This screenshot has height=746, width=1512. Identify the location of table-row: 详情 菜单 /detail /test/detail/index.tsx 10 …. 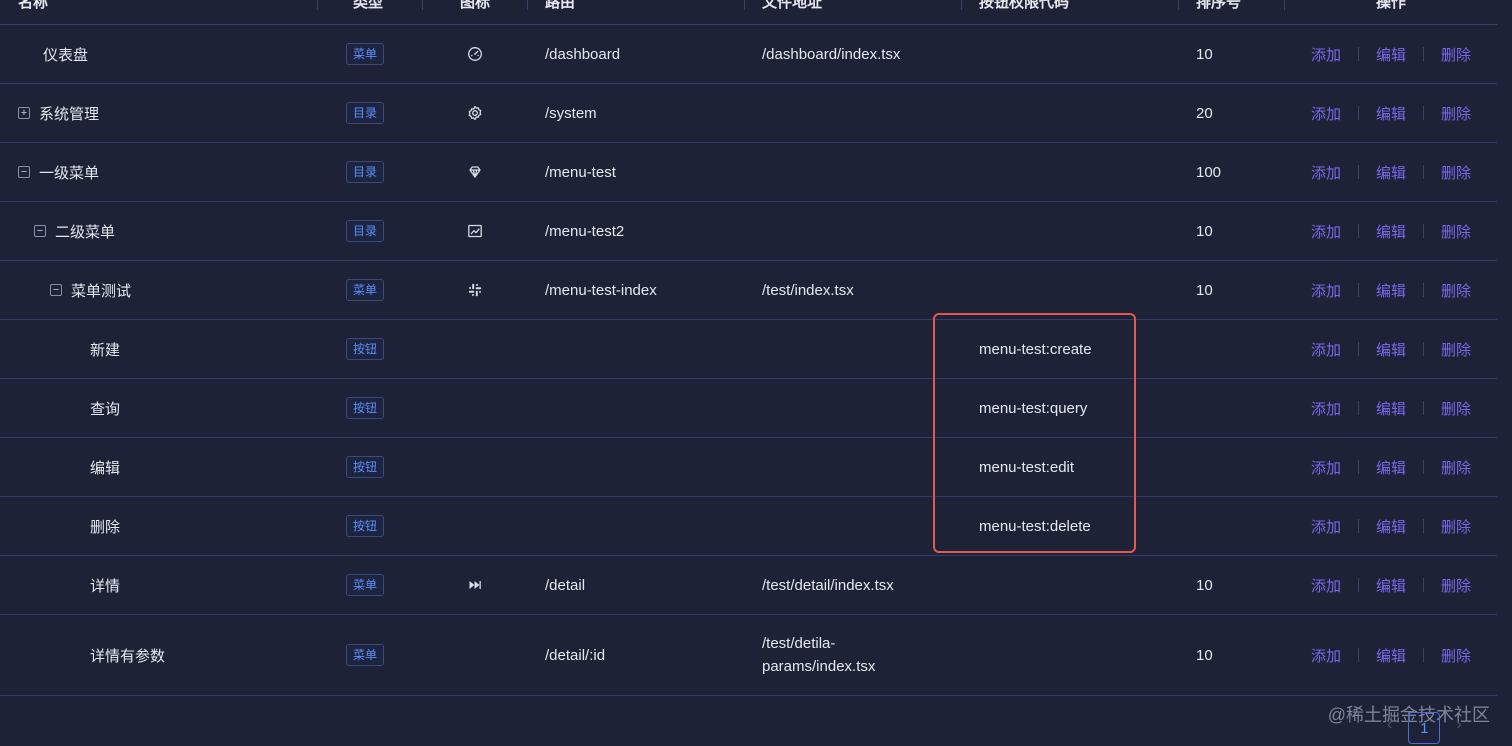
(748, 585).